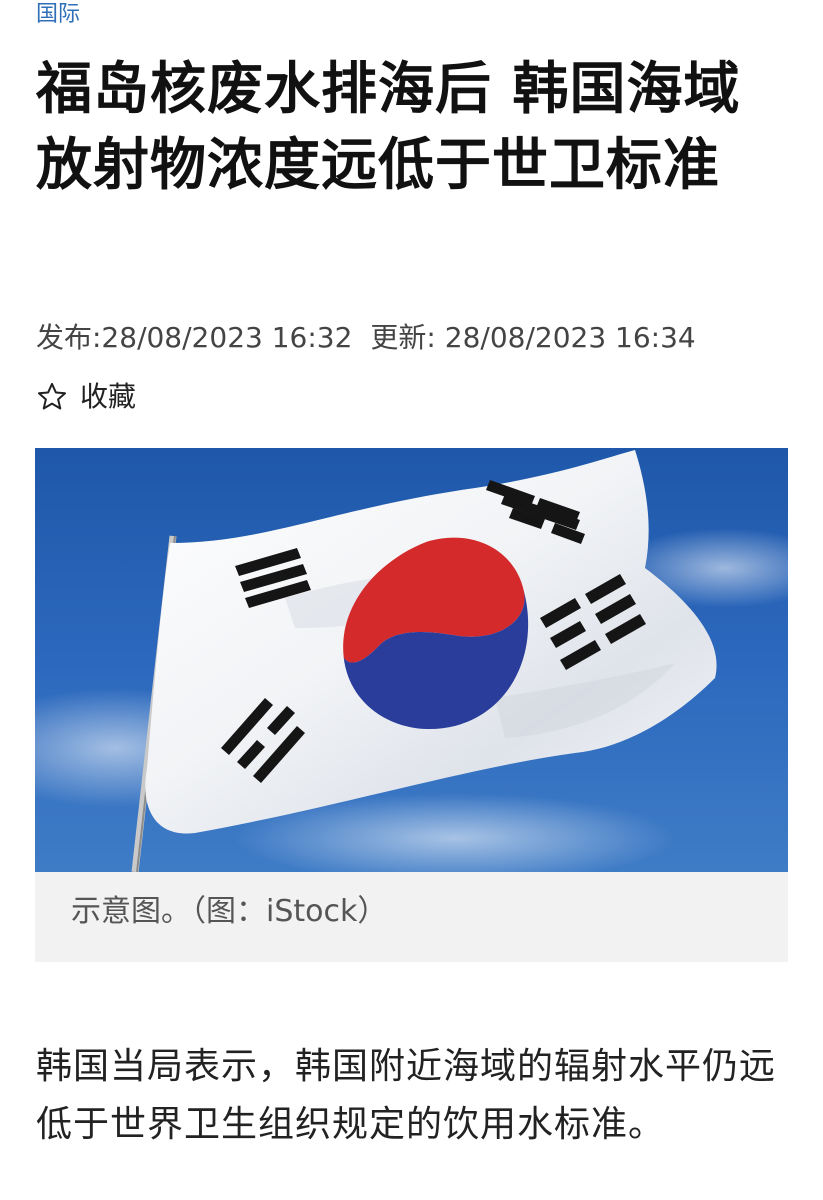 Image resolution: width=823 pixels, height=1200 pixels. What do you see at coordinates (194, 337) in the screenshot?
I see `published-time: 发布:28/08/2023 16:32` at bounding box center [194, 337].